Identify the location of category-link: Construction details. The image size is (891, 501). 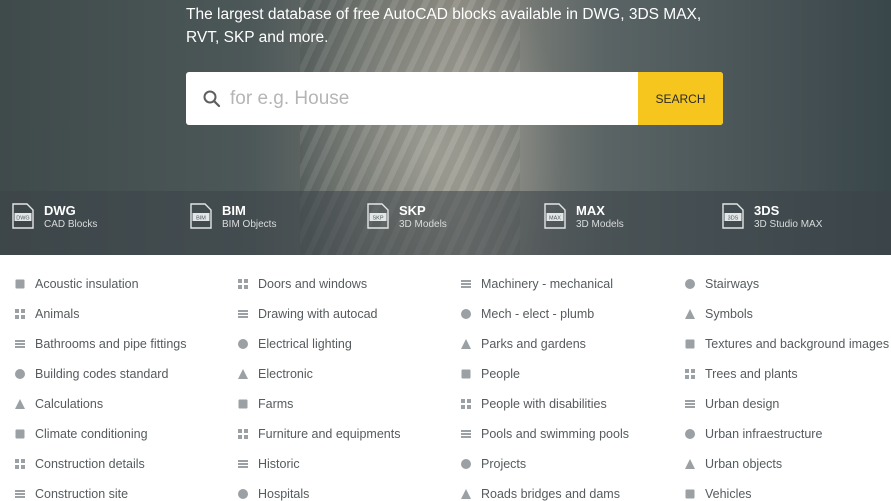
(79, 464).